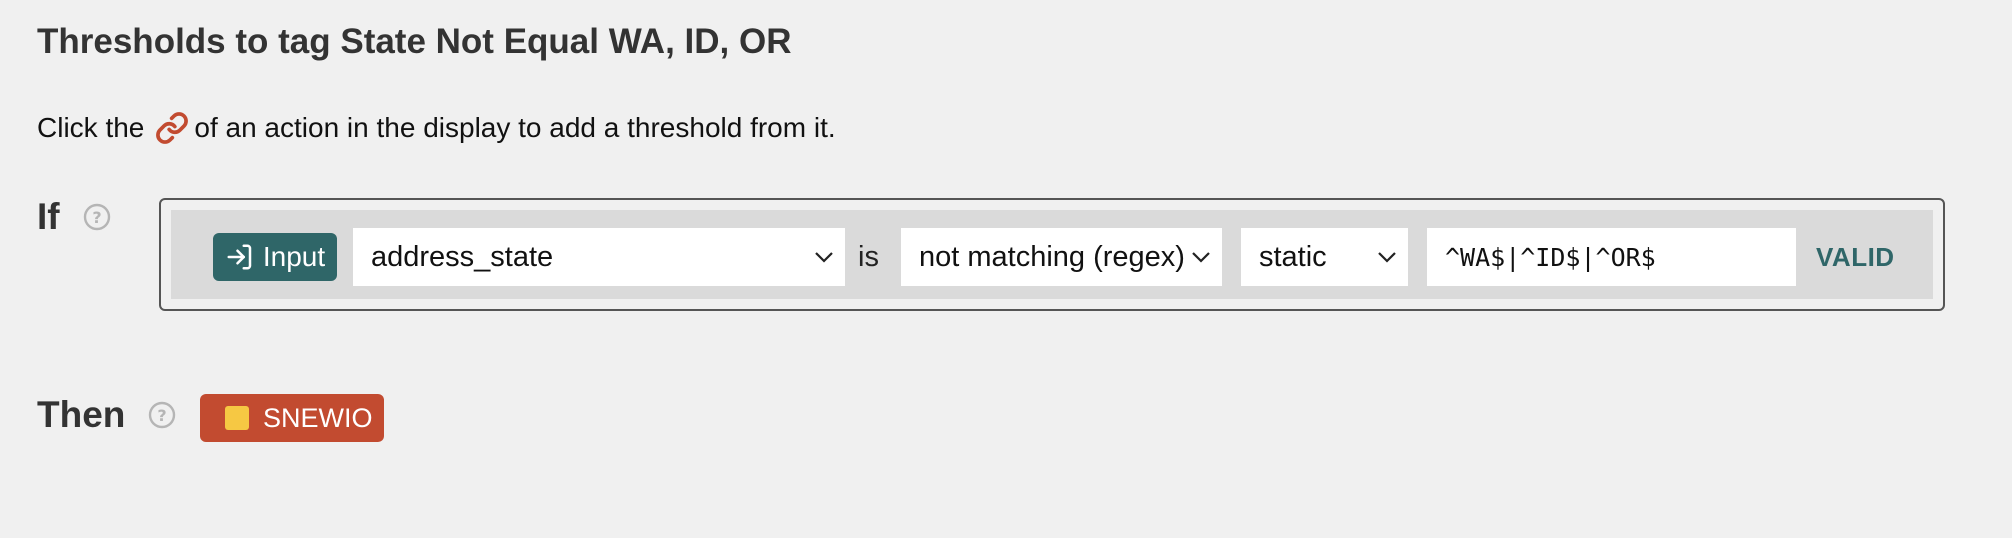  I want to click on value-type-select: static, so click(1324, 257).